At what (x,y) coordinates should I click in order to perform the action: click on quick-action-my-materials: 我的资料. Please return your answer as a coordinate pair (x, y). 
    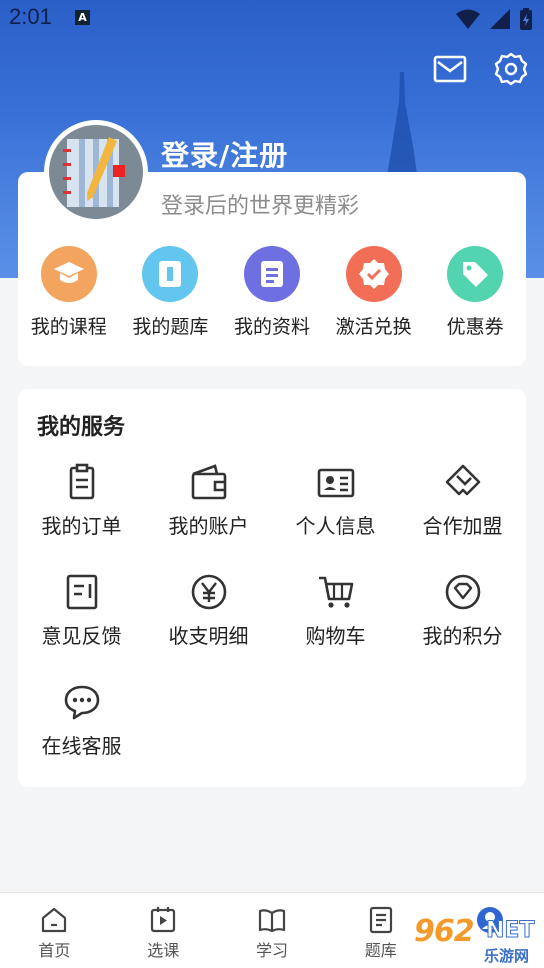
    Looking at the image, I should click on (272, 292).